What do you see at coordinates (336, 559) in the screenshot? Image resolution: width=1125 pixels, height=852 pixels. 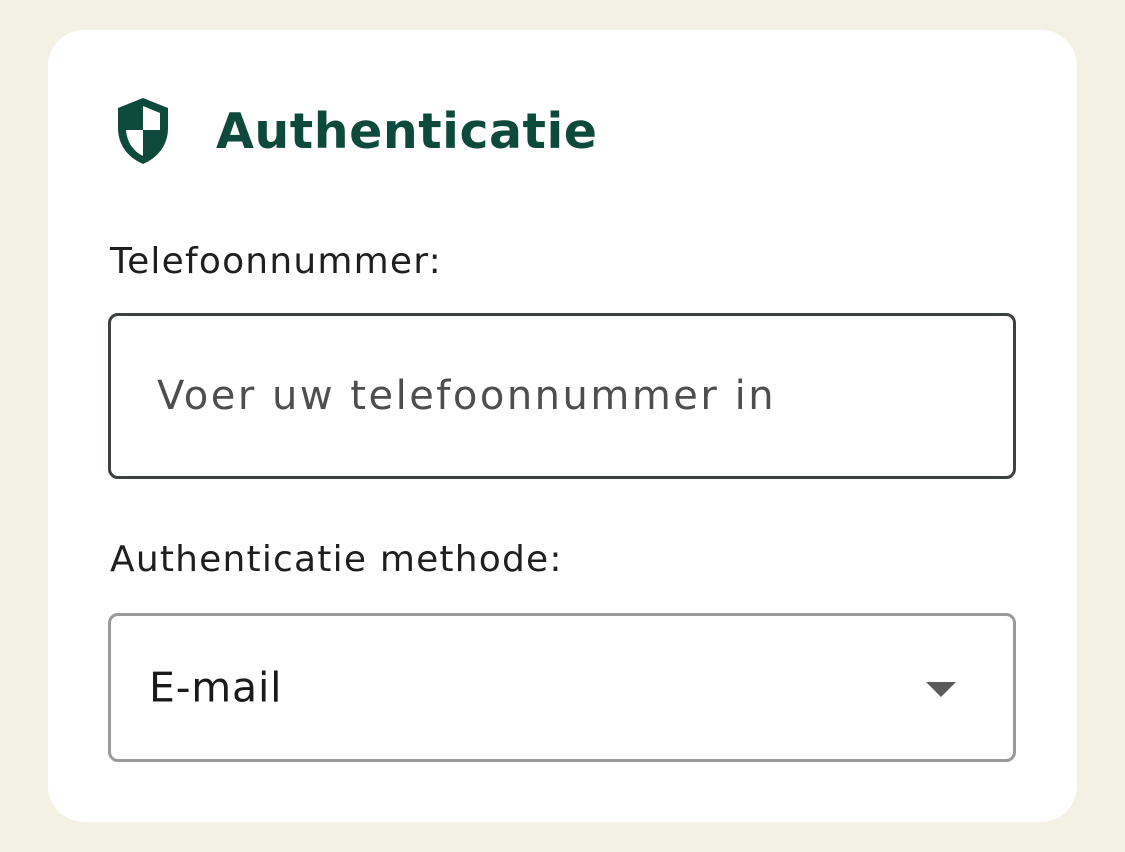 I see `method-label: Authenticatie methode:` at bounding box center [336, 559].